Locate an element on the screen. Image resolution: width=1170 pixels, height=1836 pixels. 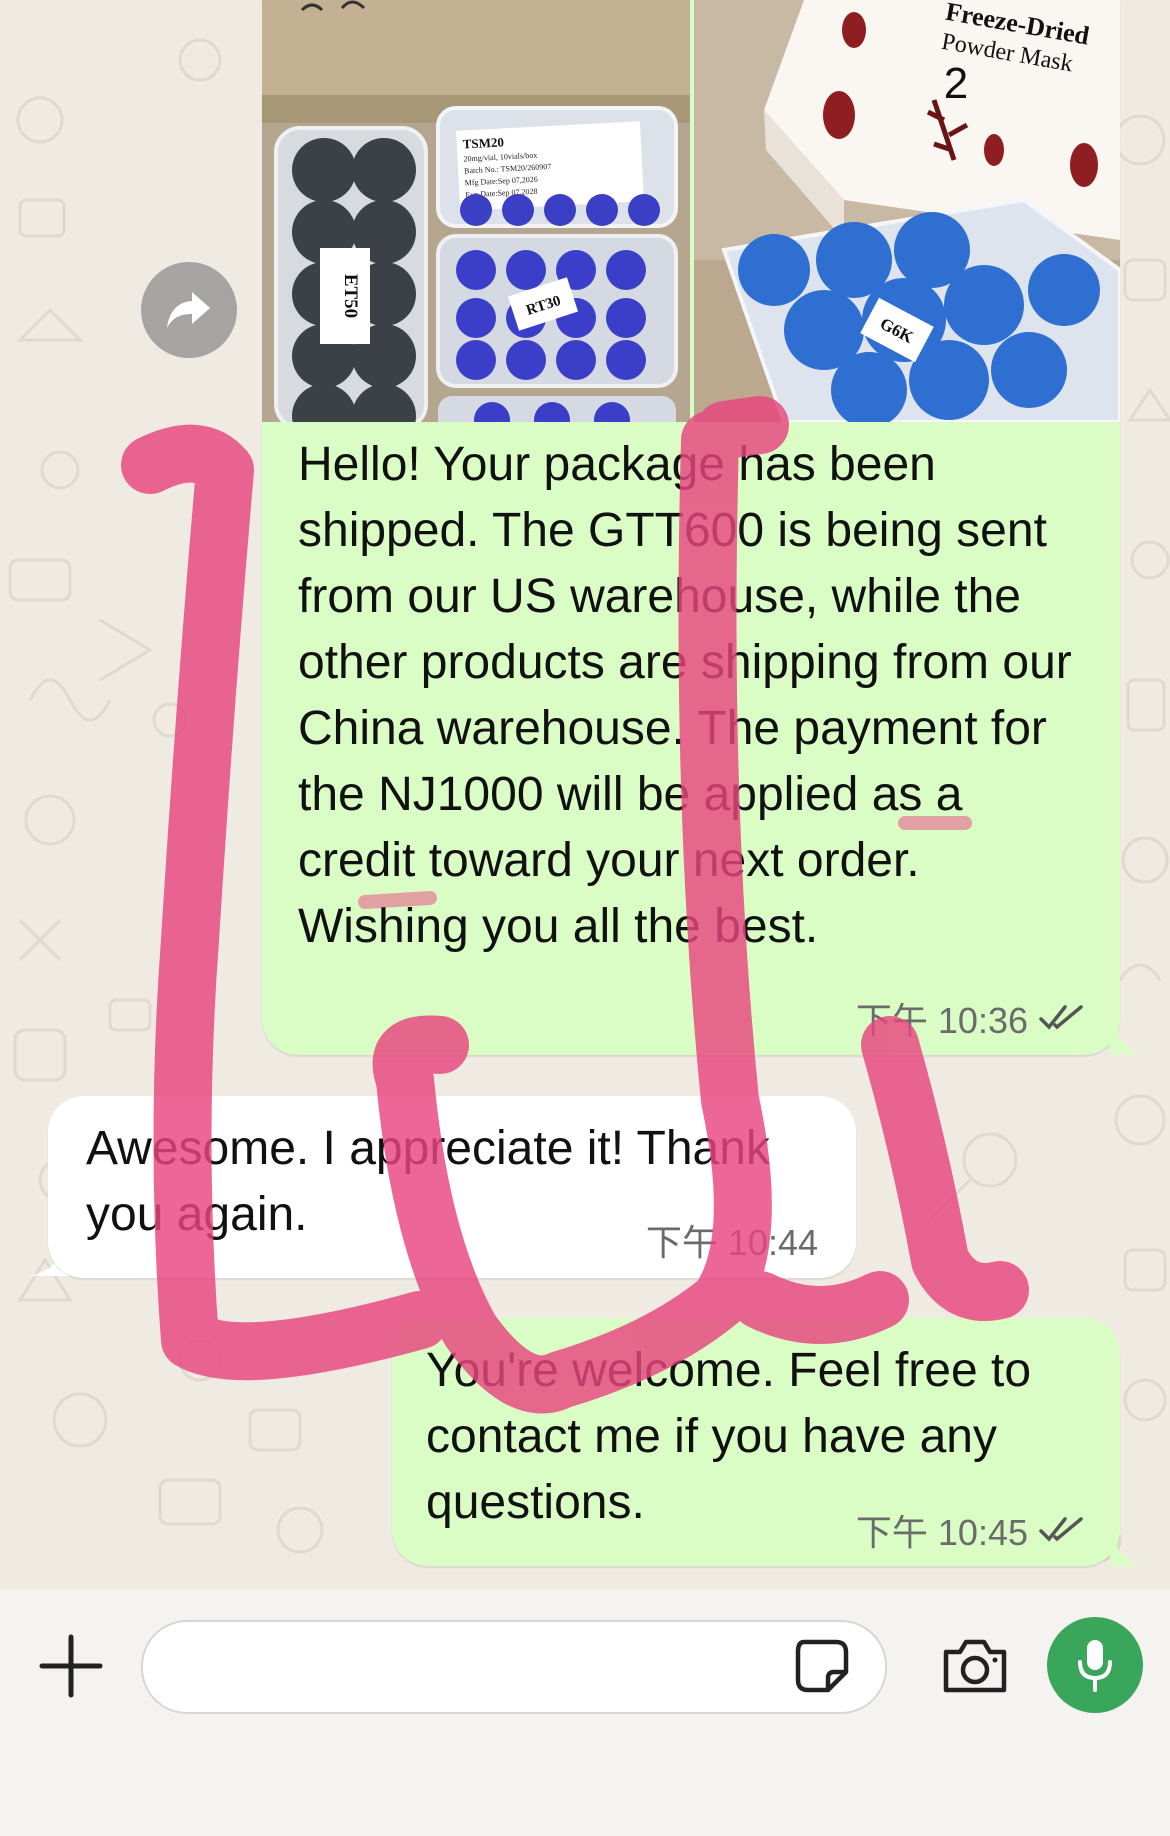
tray-label-et50: ET50 is located at coordinates (350, 296).